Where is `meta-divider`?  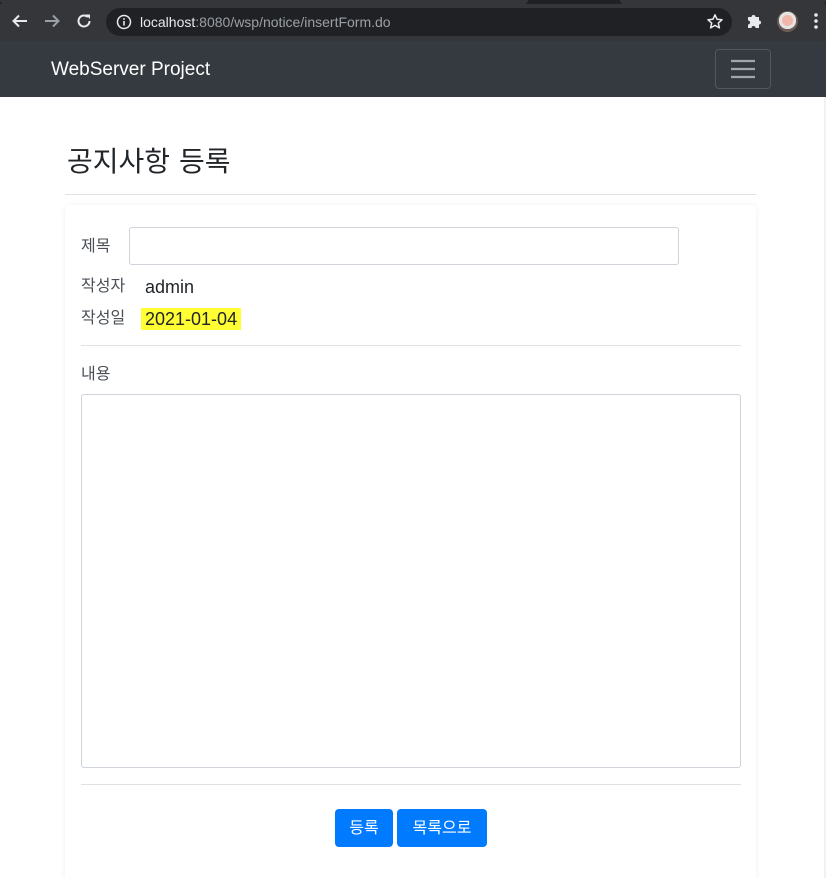 meta-divider is located at coordinates (411, 345).